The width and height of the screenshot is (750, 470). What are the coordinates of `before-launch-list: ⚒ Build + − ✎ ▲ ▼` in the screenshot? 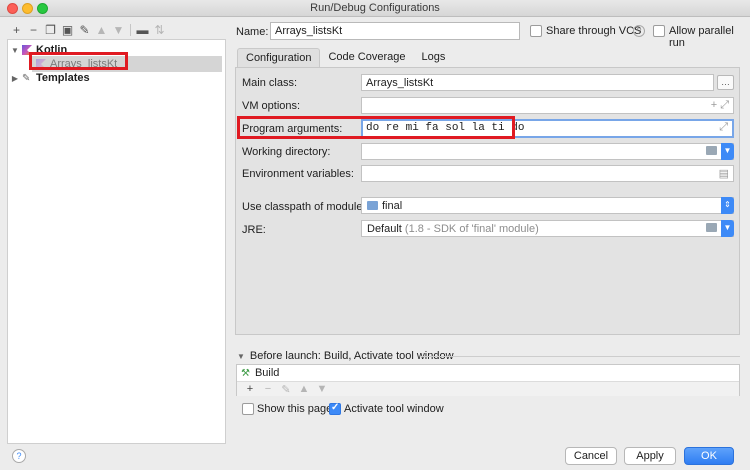 It's located at (488, 380).